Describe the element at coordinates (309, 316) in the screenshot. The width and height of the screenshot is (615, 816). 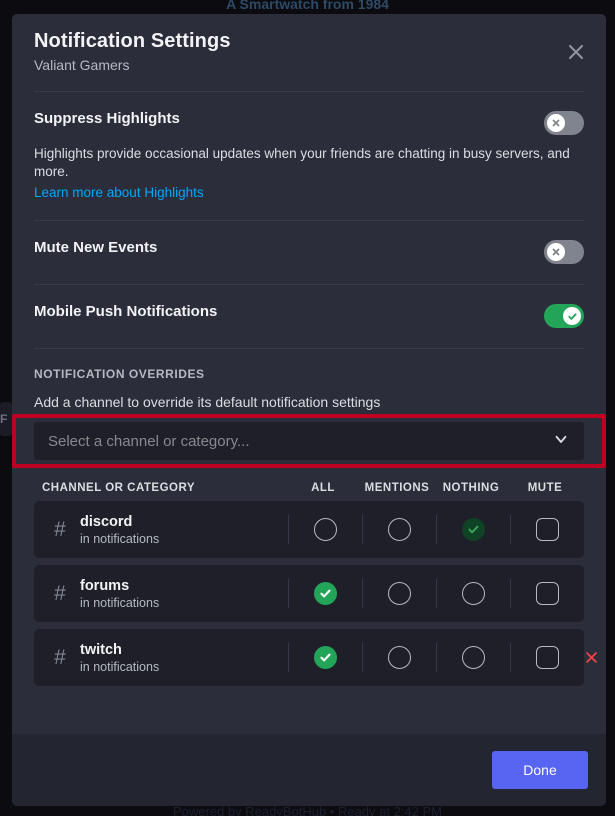
I see `setting-mobile-push-notifications: Mobile Push Notifications` at that location.